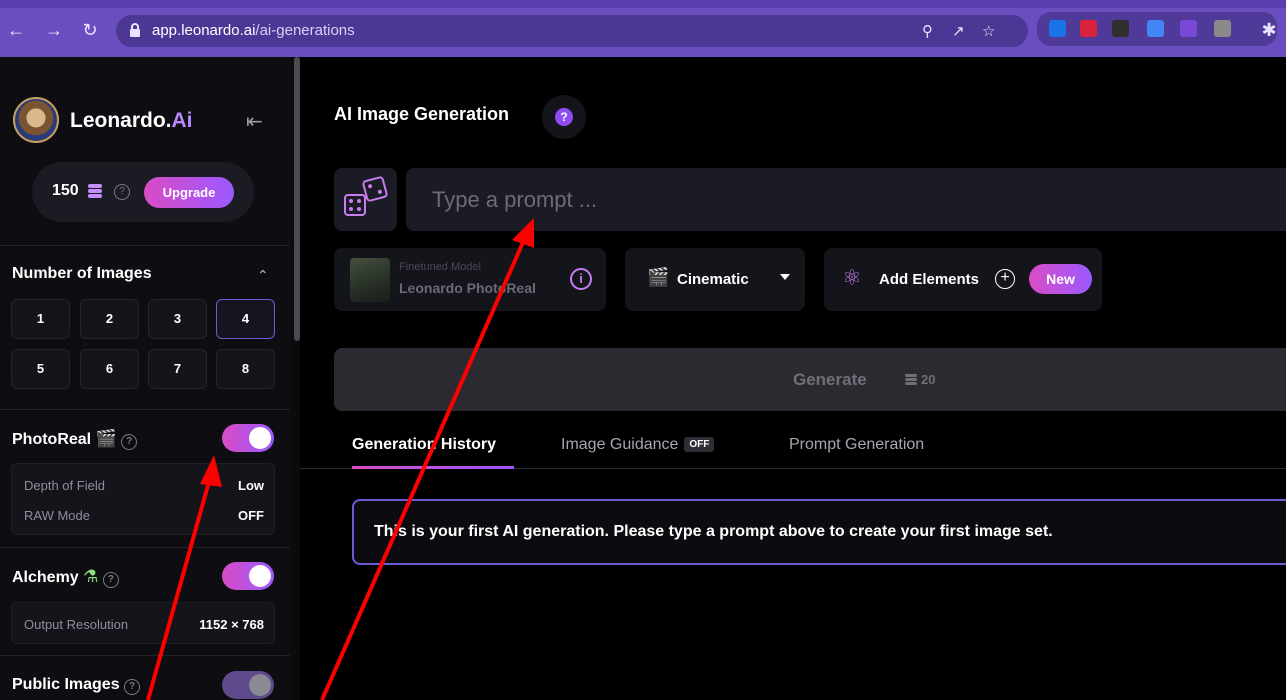  I want to click on tab-image-guidance: Image Guidance OFF, so click(638, 445).